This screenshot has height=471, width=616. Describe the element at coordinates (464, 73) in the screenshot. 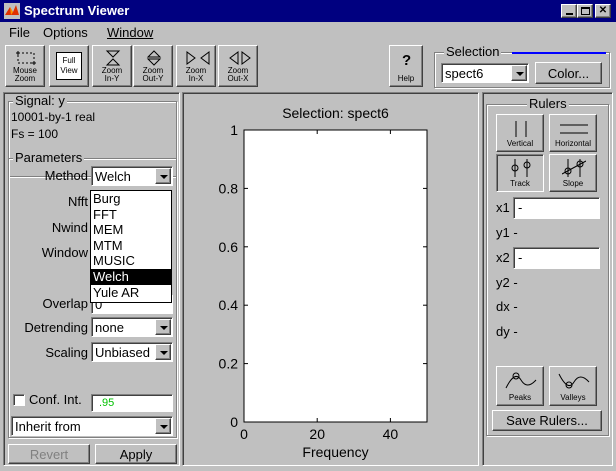

I see `selection-popup-value: spect6` at that location.